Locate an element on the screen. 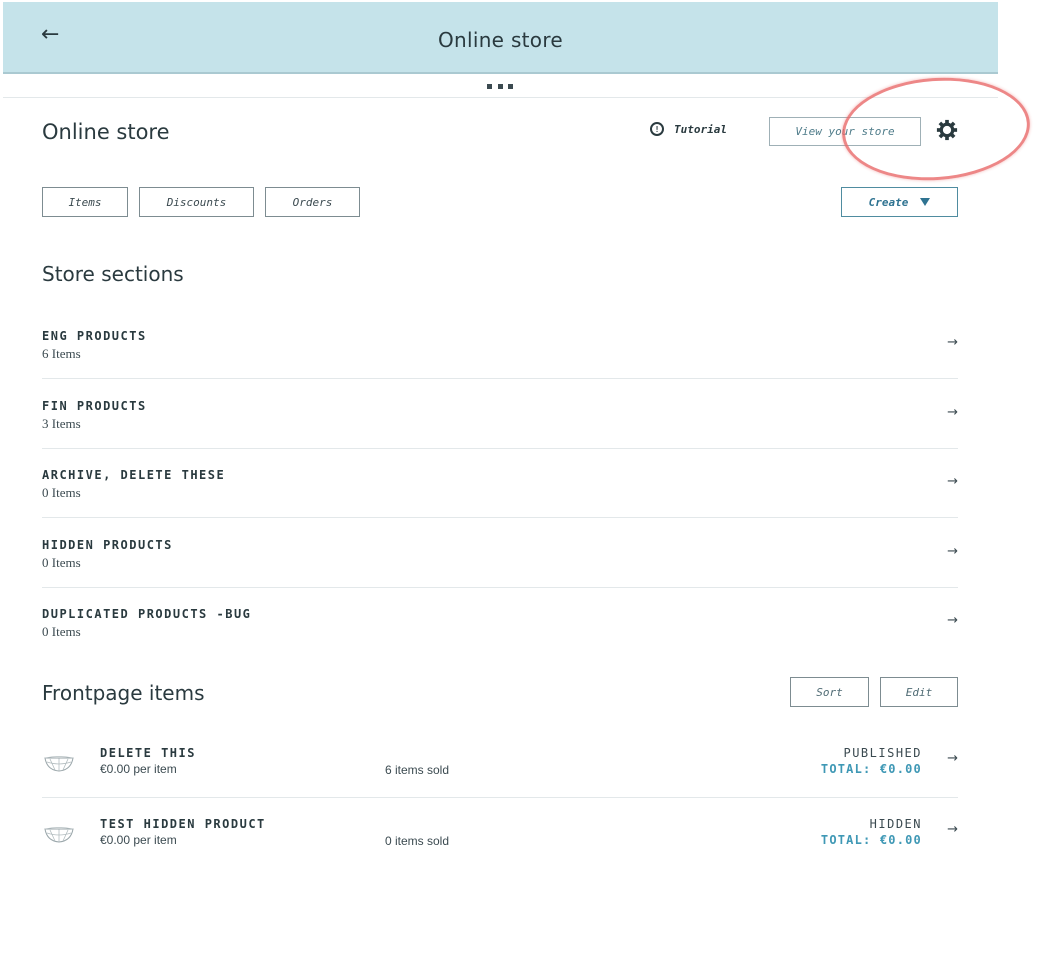 This screenshot has height=954, width=1040. tutorial-label: Tutorial is located at coordinates (700, 129).